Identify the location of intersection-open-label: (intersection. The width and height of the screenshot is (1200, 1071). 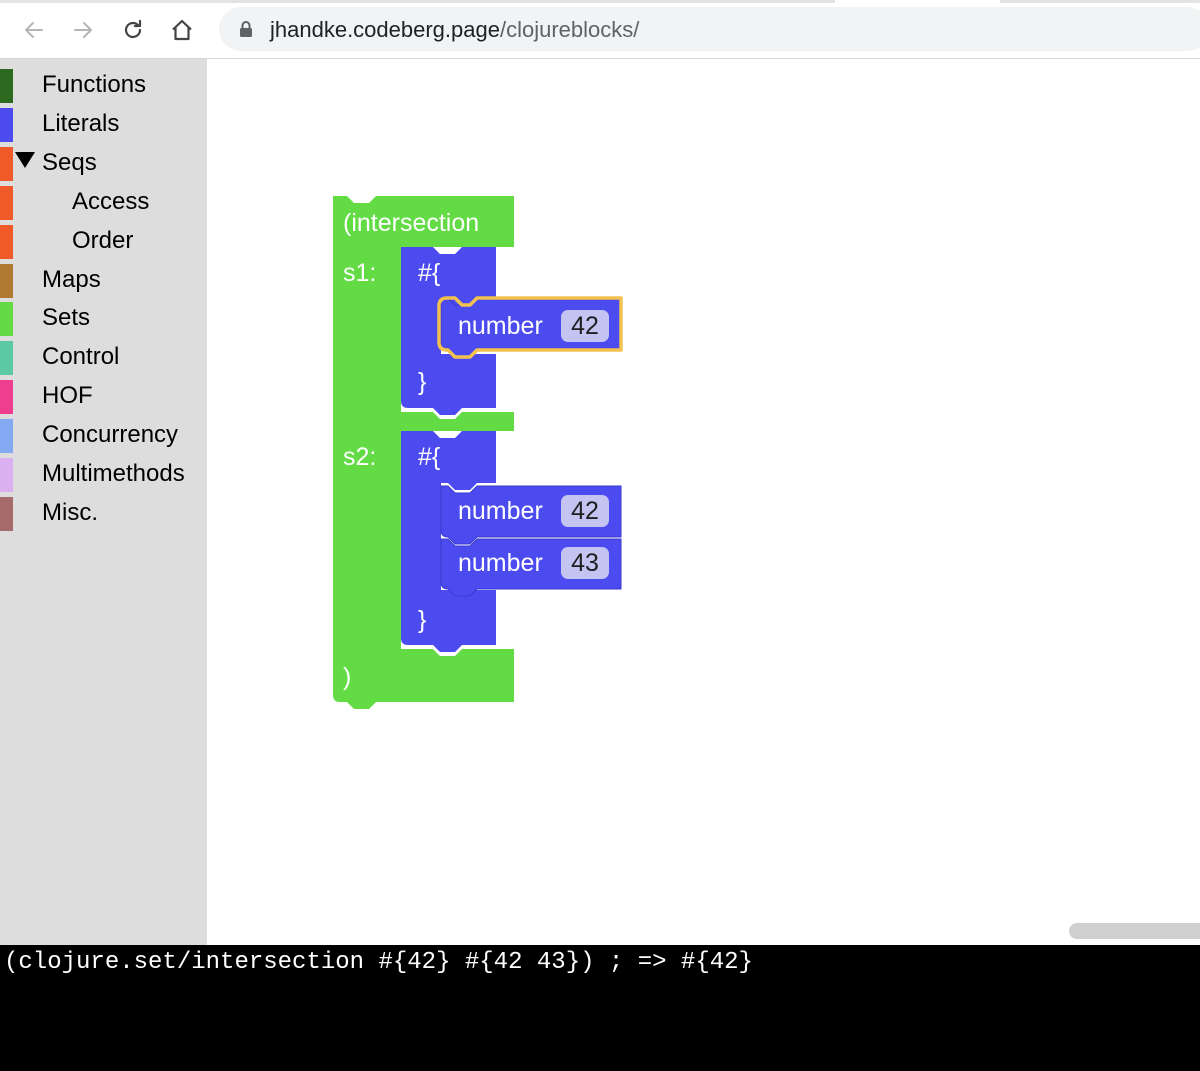
(411, 223).